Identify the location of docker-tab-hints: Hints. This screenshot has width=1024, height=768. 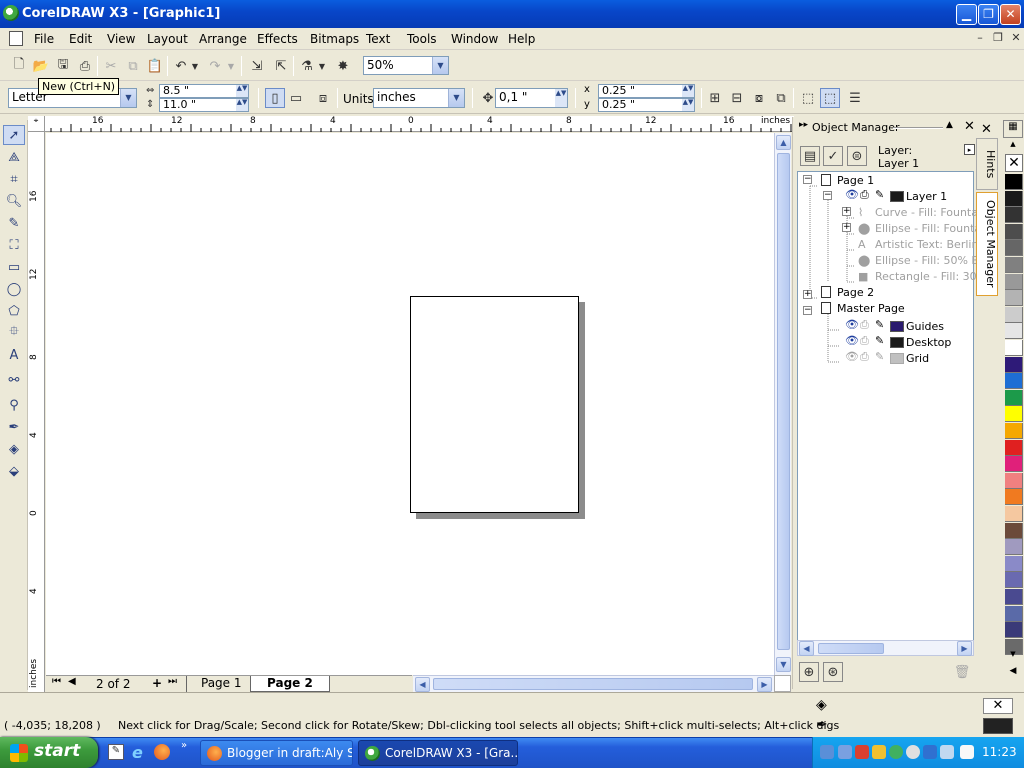
(987, 164).